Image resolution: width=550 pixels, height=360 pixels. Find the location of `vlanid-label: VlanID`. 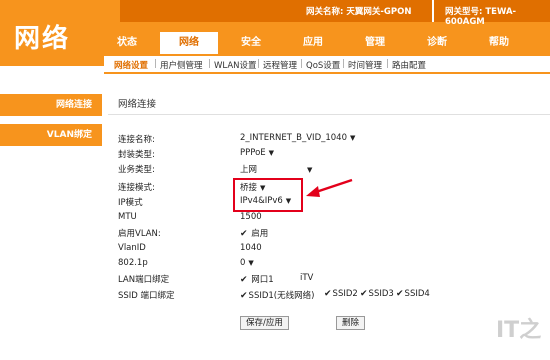

vlanid-label: VlanID is located at coordinates (132, 248).